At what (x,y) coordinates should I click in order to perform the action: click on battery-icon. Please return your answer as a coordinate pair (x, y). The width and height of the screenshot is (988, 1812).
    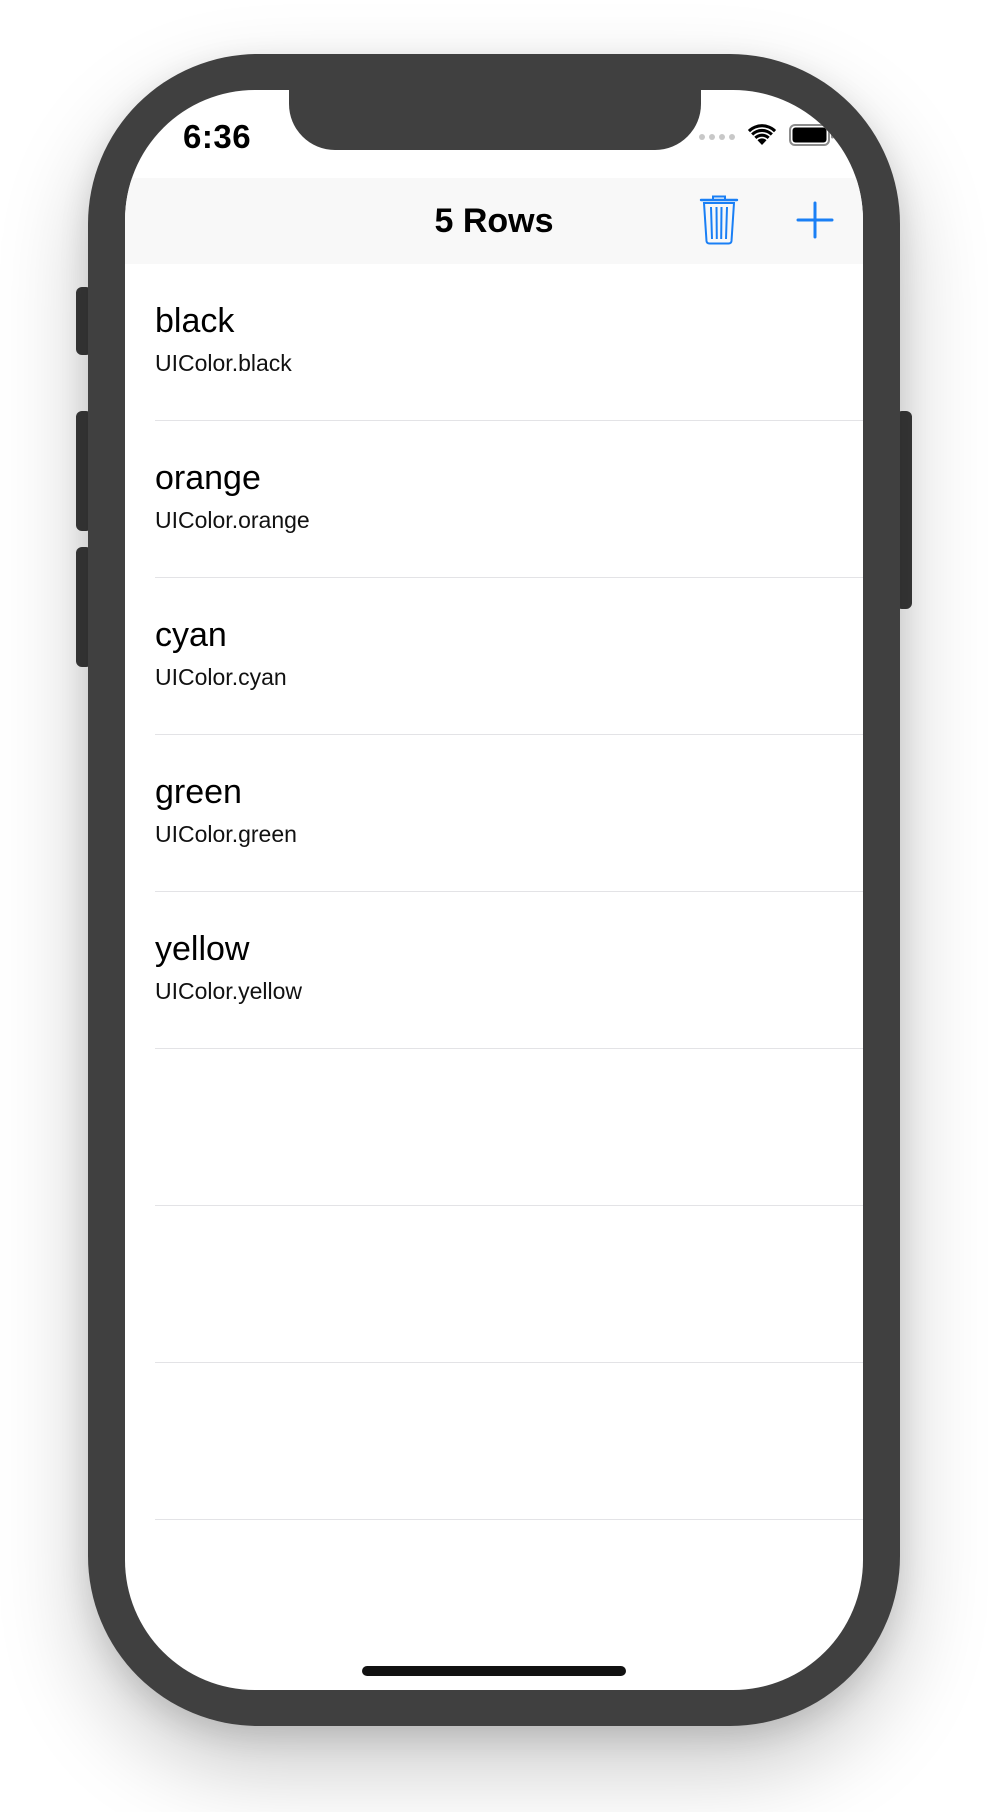
    Looking at the image, I should click on (812, 137).